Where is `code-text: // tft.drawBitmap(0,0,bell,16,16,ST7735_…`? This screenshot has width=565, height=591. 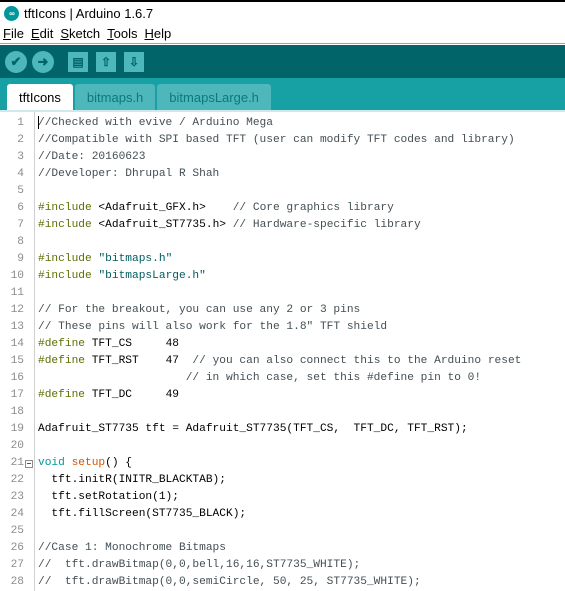
code-text: // tft.drawBitmap(0,0,bell,16,16,ST7735_… is located at coordinates (197, 565).